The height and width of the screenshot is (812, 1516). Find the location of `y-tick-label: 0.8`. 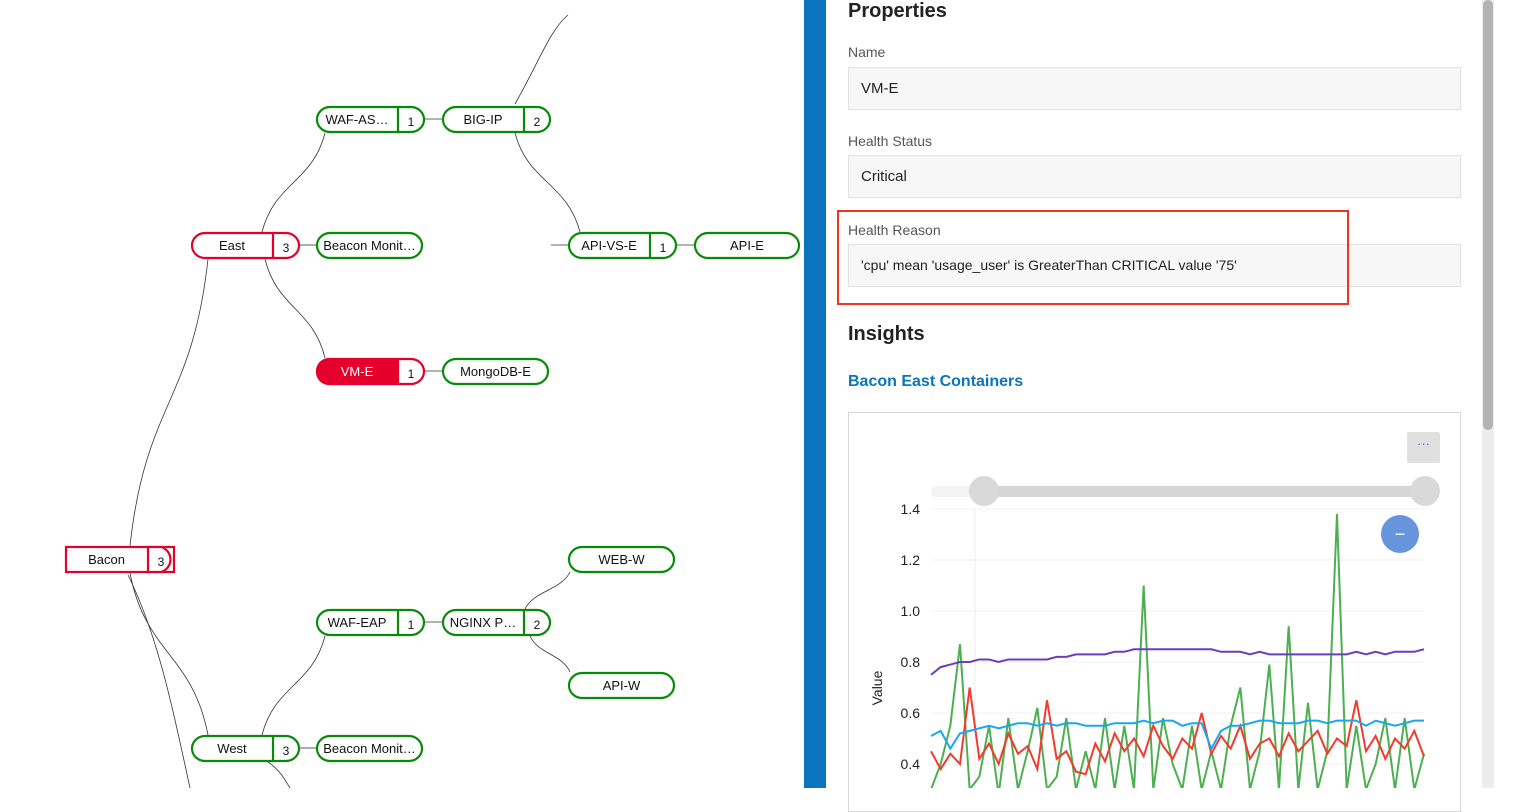

y-tick-label: 0.8 is located at coordinates (911, 662).